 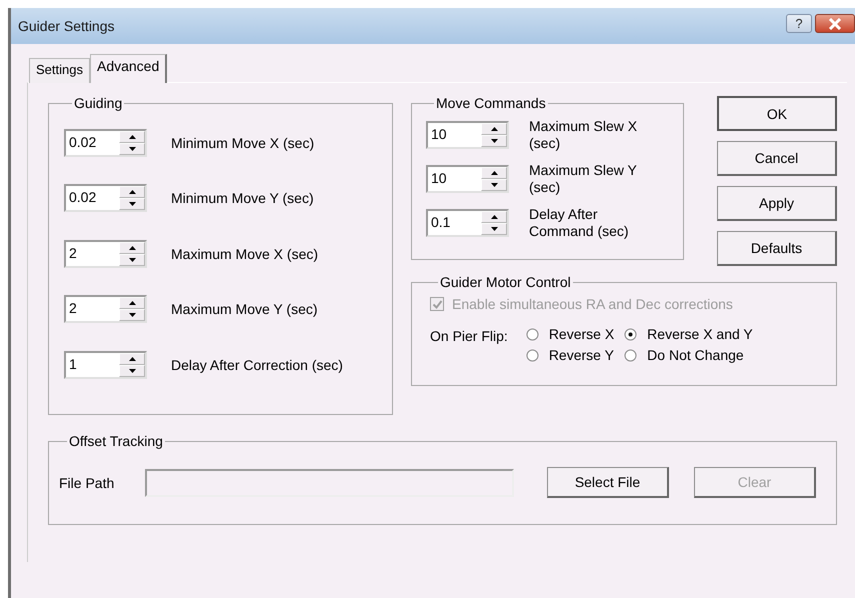 I want to click on radio-label: Reverse Y, so click(x=581, y=355).